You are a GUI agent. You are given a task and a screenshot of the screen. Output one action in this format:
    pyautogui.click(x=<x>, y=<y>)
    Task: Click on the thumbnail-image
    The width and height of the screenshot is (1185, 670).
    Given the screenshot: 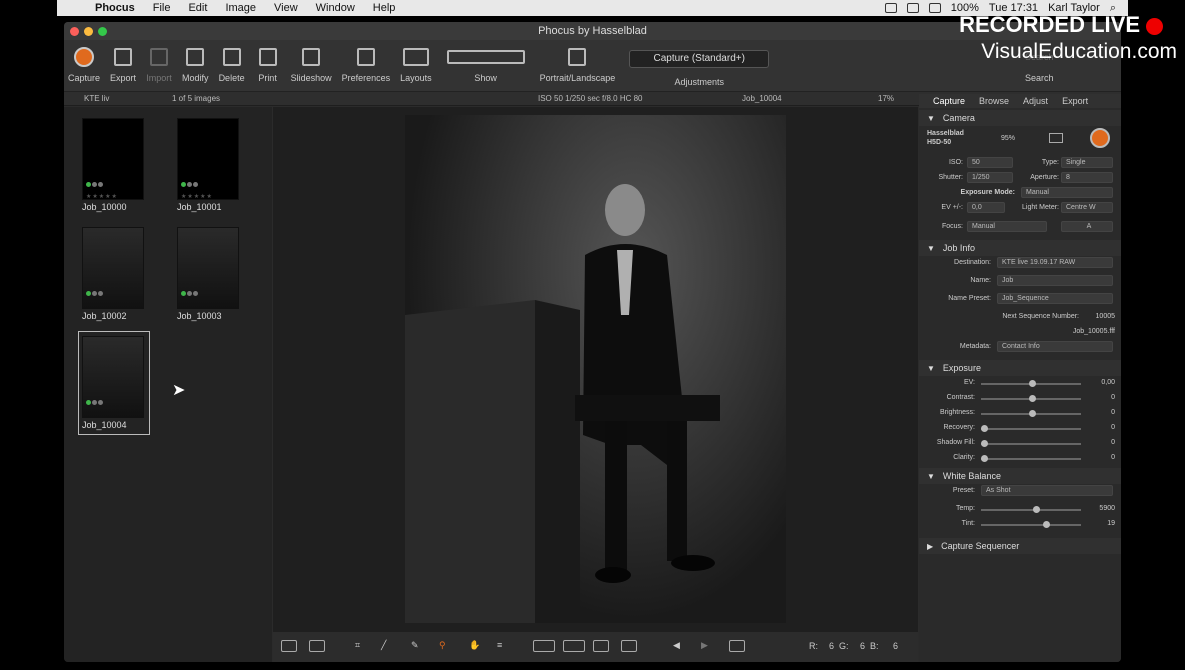 What is the action you would take?
    pyautogui.click(x=208, y=268)
    